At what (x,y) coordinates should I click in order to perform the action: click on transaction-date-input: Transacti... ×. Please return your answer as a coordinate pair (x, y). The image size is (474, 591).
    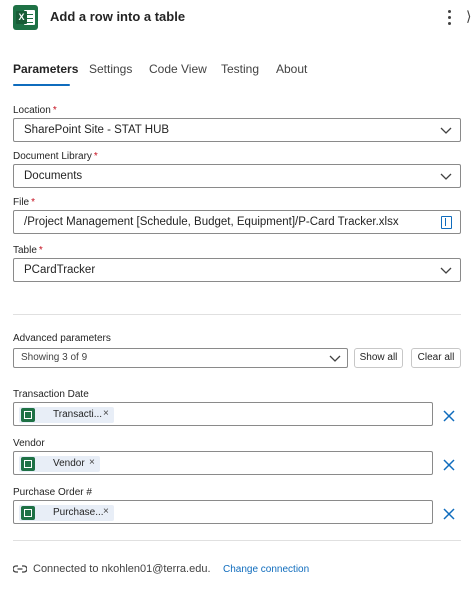
    Looking at the image, I should click on (223, 414).